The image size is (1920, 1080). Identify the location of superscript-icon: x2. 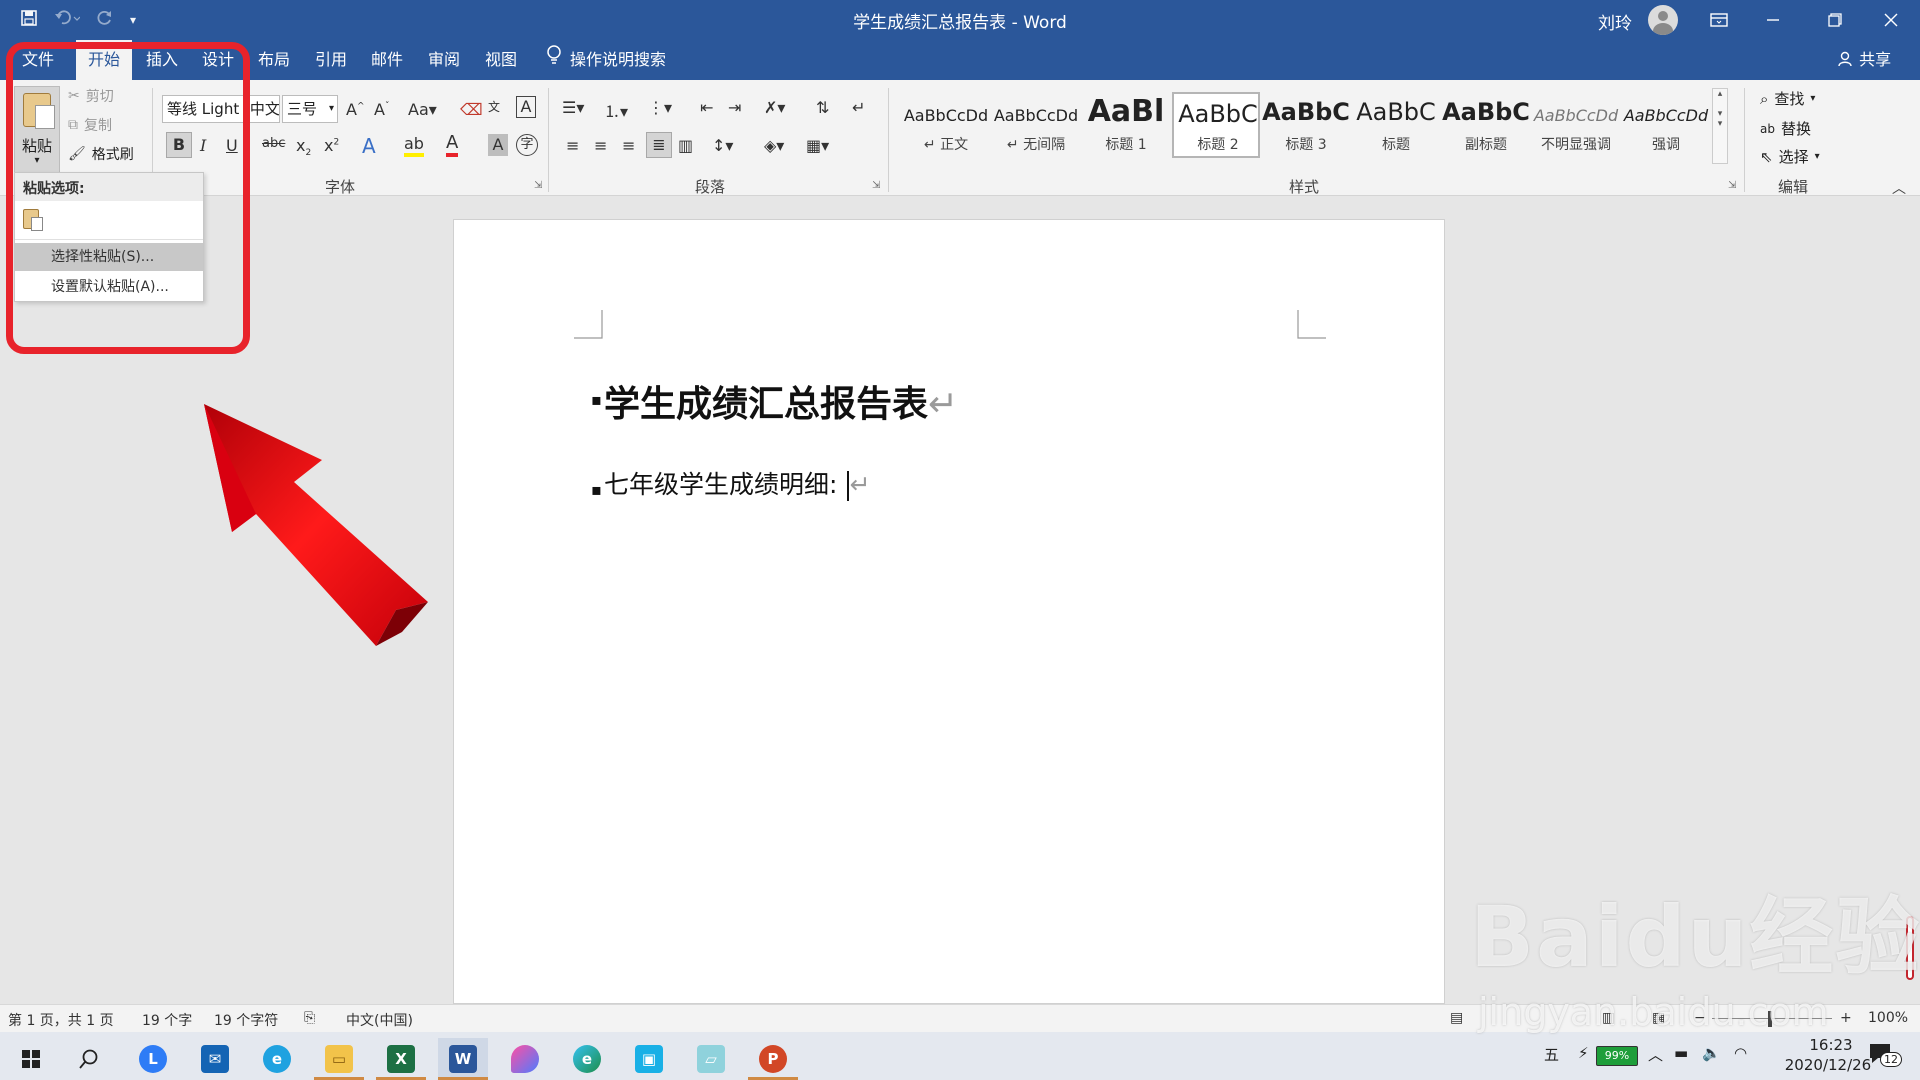
(331, 145).